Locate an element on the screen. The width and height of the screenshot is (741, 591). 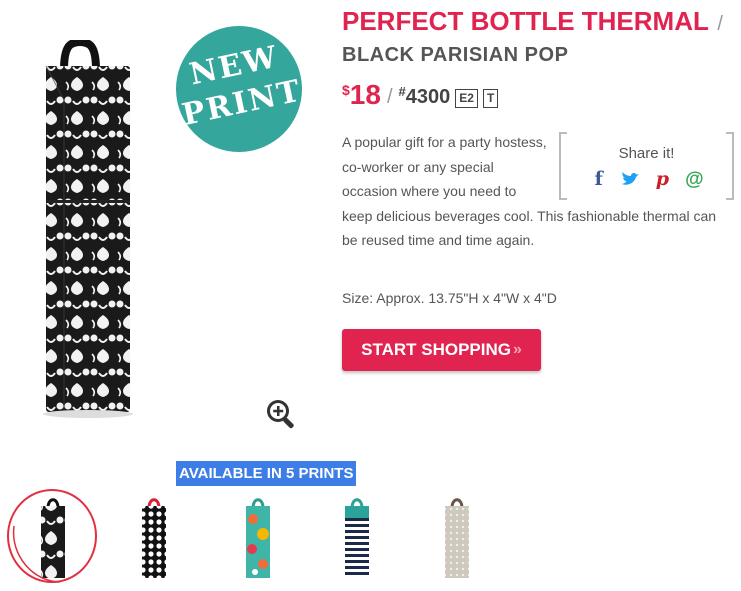
print-name: BLACK PARISIAN POP is located at coordinates (455, 55).